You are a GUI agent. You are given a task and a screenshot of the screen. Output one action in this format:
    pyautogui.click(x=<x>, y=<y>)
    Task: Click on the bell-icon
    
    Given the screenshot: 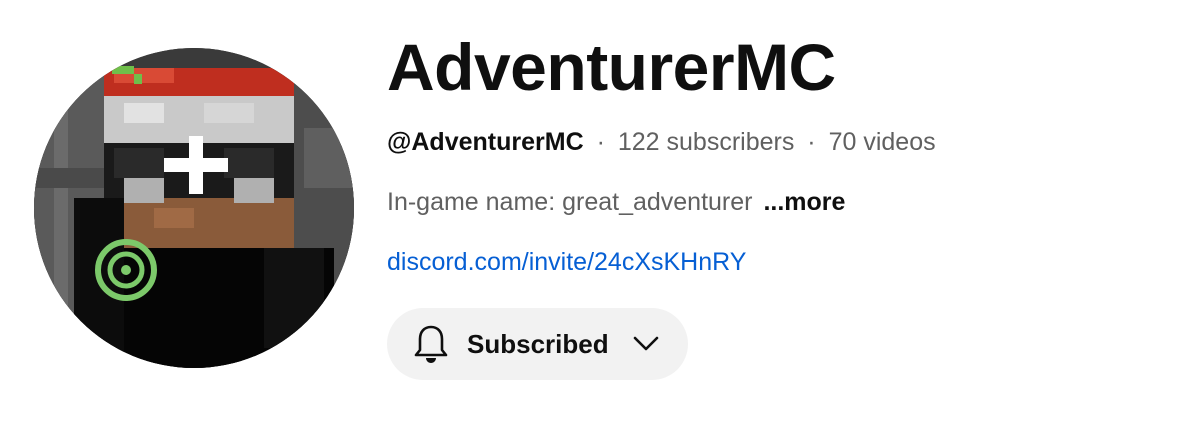 What is the action you would take?
    pyautogui.click(x=431, y=344)
    